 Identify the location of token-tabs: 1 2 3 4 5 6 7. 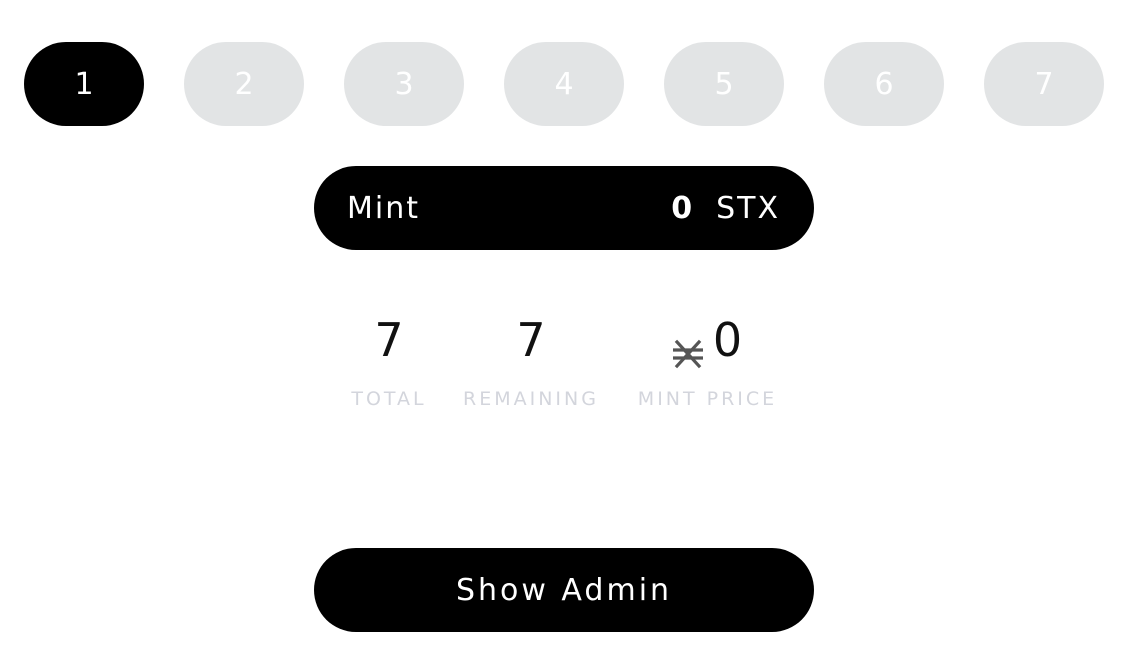
(564, 84).